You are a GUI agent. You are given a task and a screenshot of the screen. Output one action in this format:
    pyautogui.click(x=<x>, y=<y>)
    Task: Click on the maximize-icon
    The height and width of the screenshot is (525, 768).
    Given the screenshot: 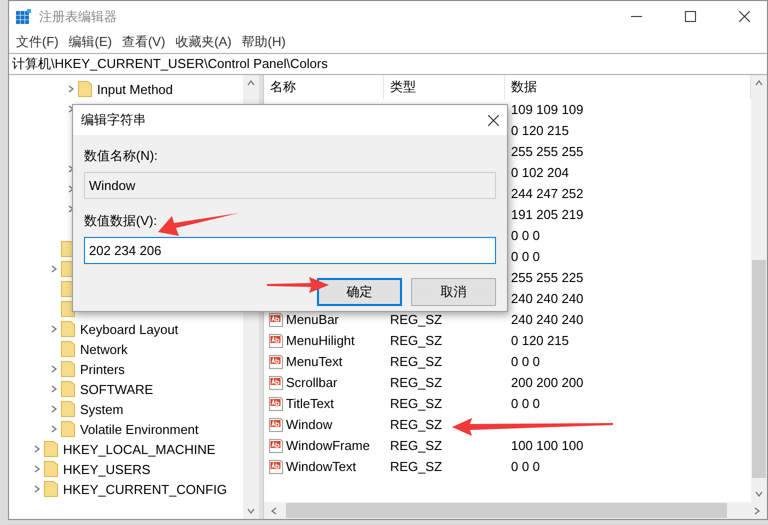 What is the action you would take?
    pyautogui.click(x=690, y=16)
    